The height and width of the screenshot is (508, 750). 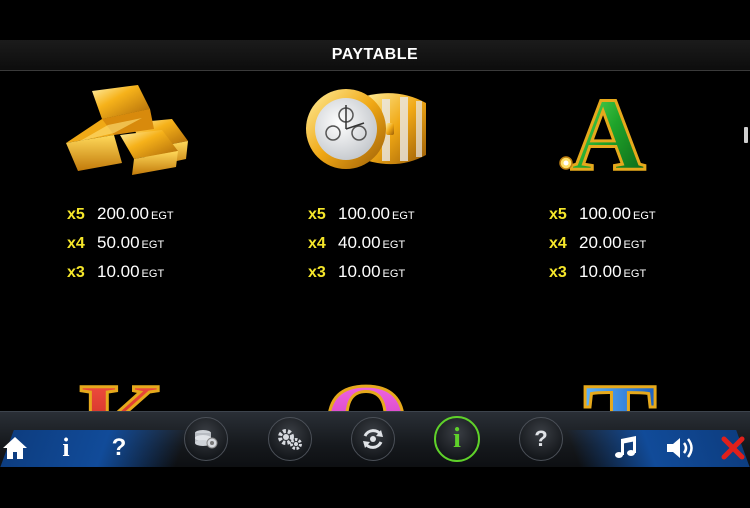 I want to click on question-icon: ?, so click(x=119, y=447).